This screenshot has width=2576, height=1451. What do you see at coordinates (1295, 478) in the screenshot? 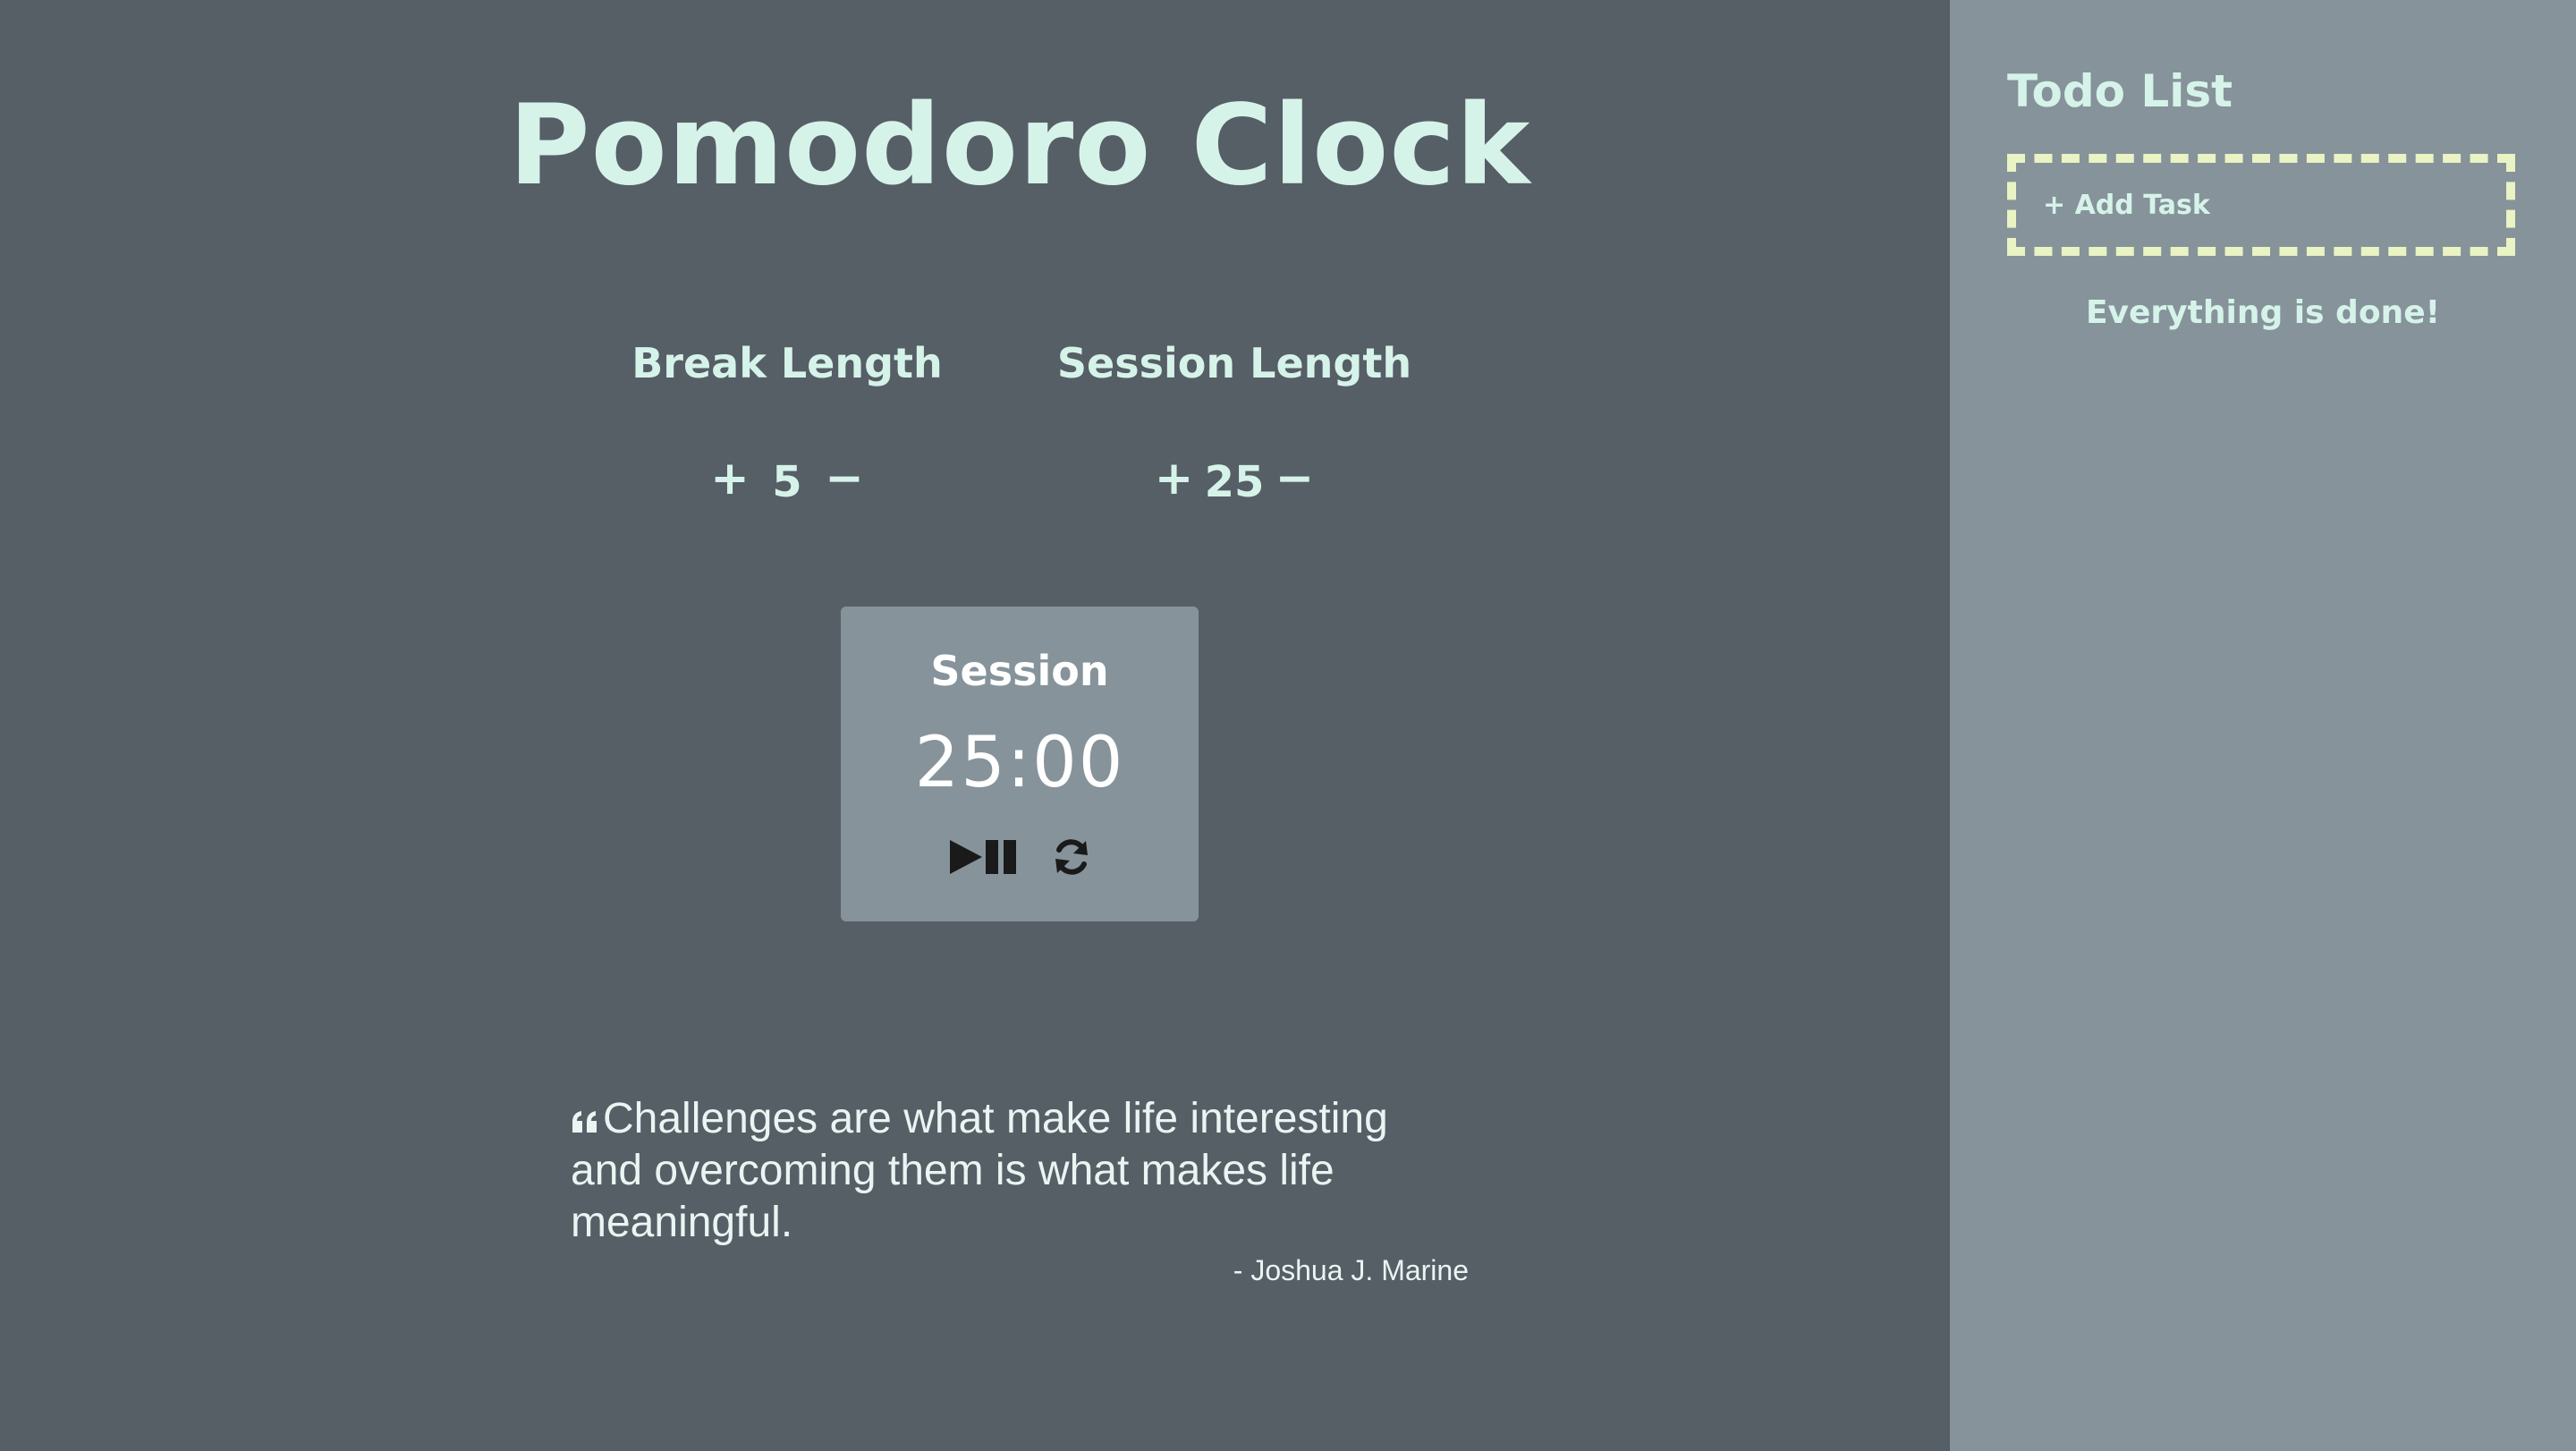
I see `session-decrement-button: −` at bounding box center [1295, 478].